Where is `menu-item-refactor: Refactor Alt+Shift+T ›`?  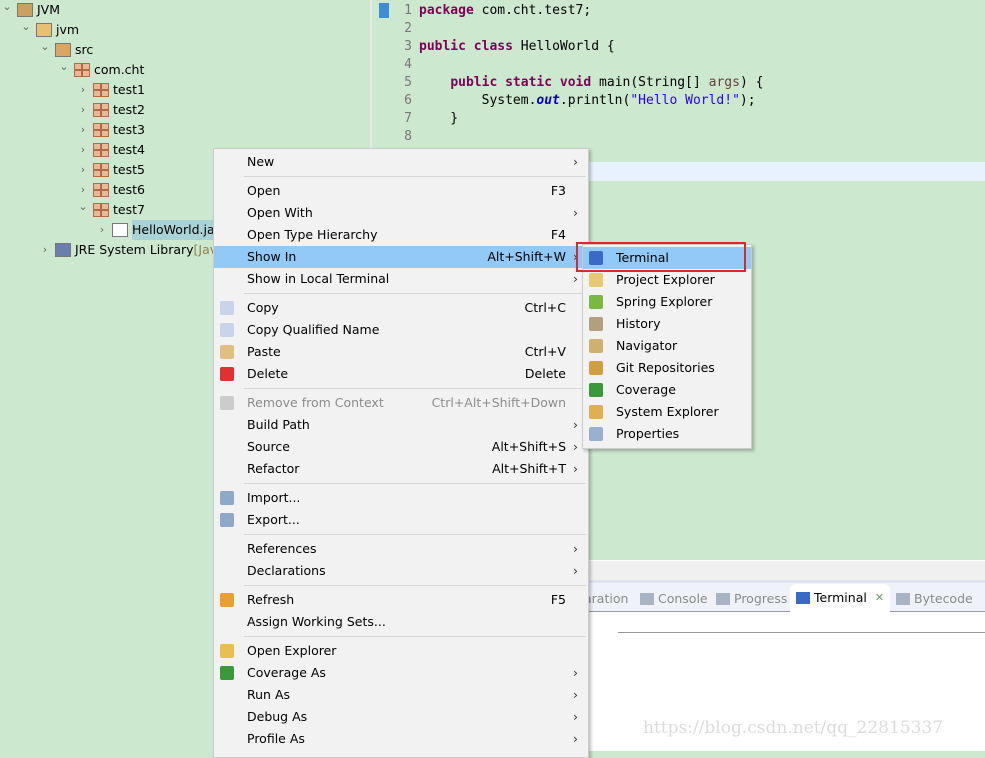 menu-item-refactor: Refactor Alt+Shift+T › is located at coordinates (401, 469).